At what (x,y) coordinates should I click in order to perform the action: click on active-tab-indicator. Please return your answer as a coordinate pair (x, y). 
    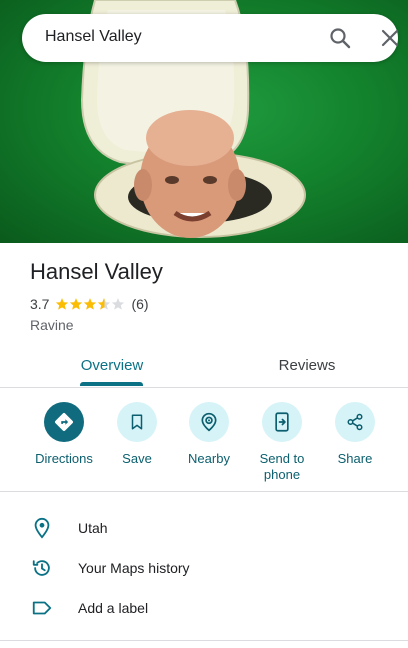
    Looking at the image, I should click on (111, 384).